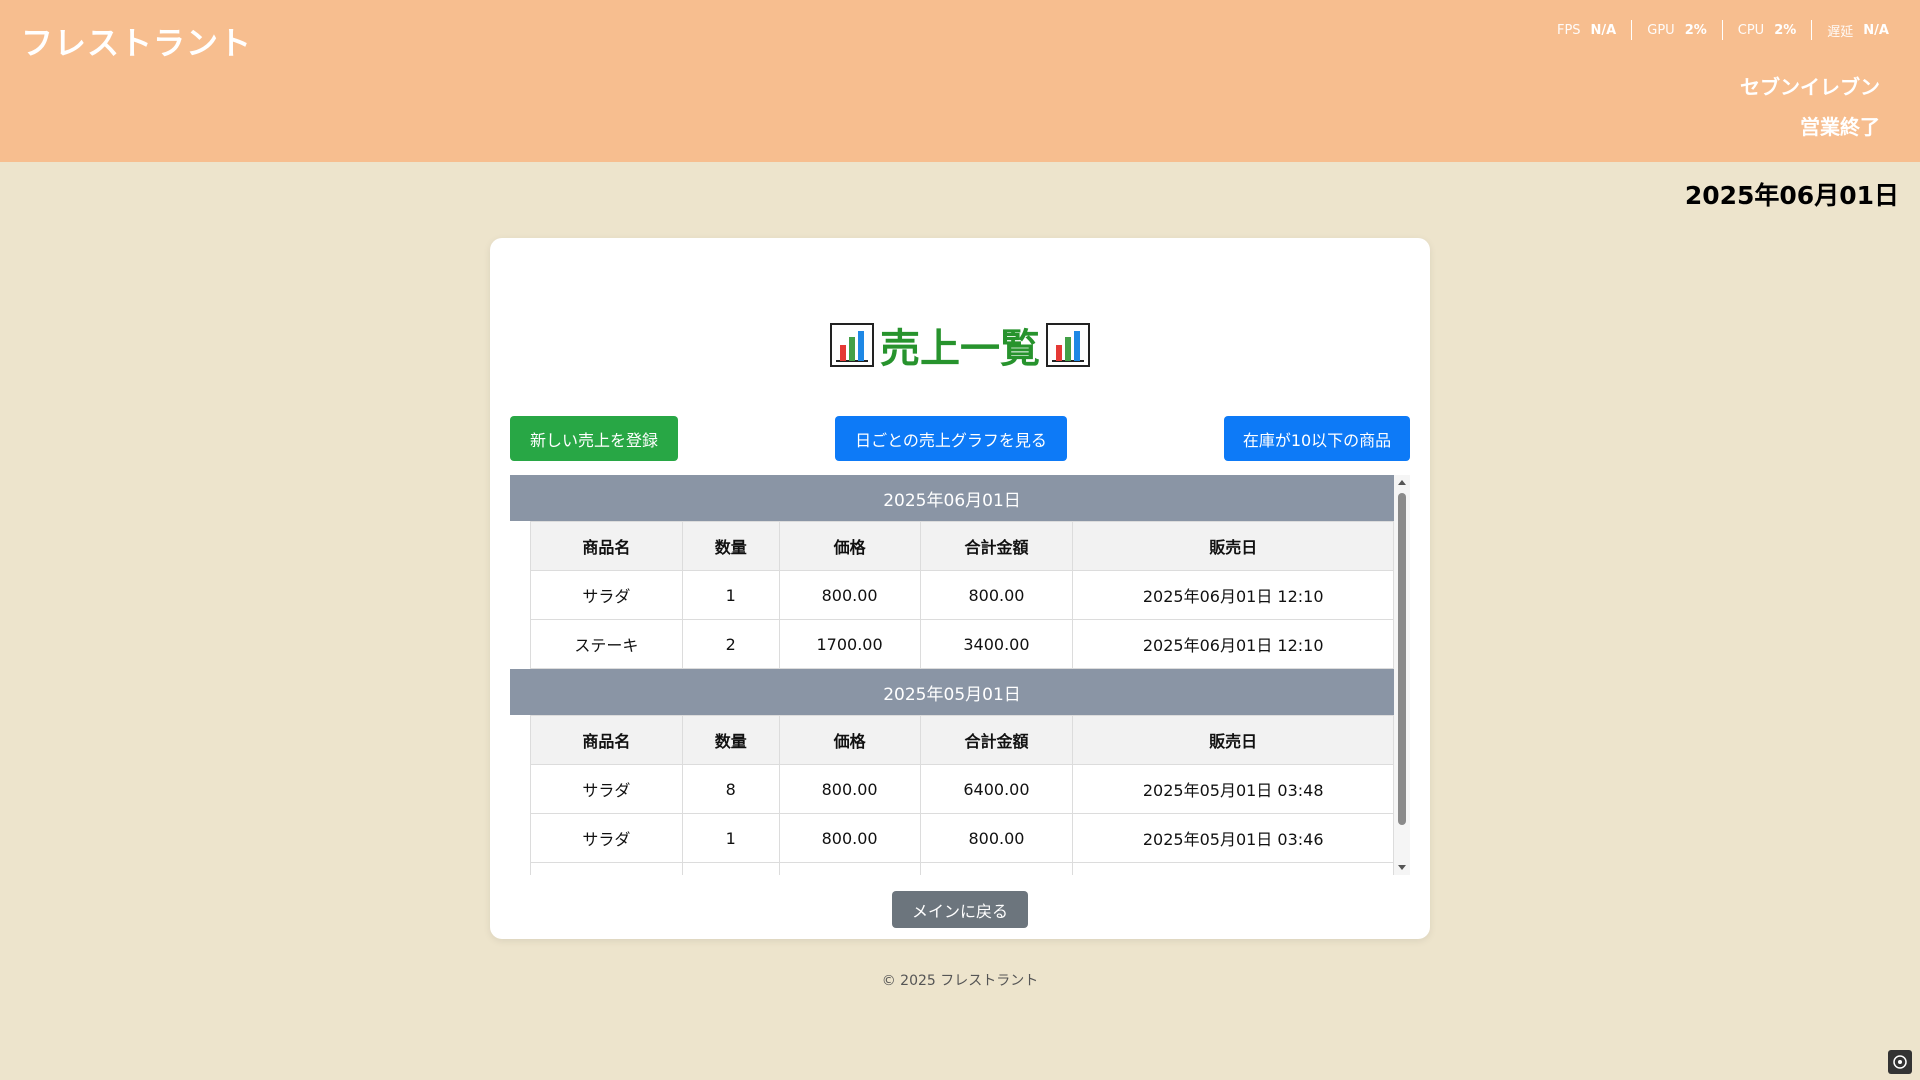 This screenshot has height=1080, width=1920. What do you see at coordinates (960, 981) in the screenshot?
I see `footer-copyright: © 2025 フレストラント` at bounding box center [960, 981].